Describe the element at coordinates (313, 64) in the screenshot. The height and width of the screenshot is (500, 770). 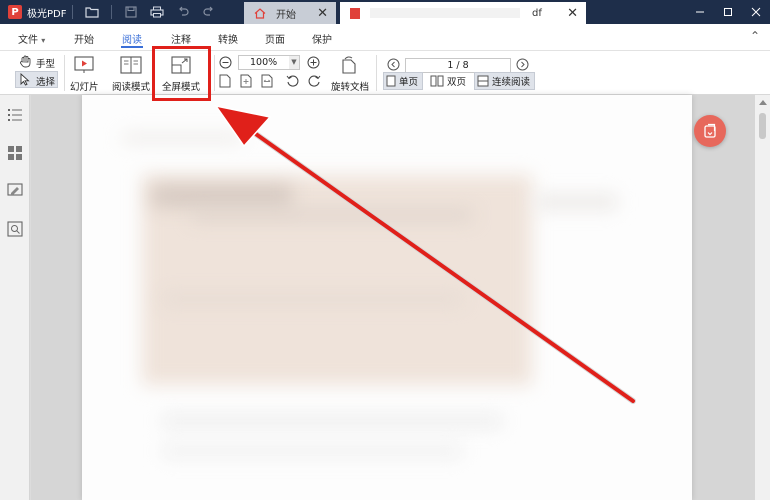
I see `zoom-in-icon` at that location.